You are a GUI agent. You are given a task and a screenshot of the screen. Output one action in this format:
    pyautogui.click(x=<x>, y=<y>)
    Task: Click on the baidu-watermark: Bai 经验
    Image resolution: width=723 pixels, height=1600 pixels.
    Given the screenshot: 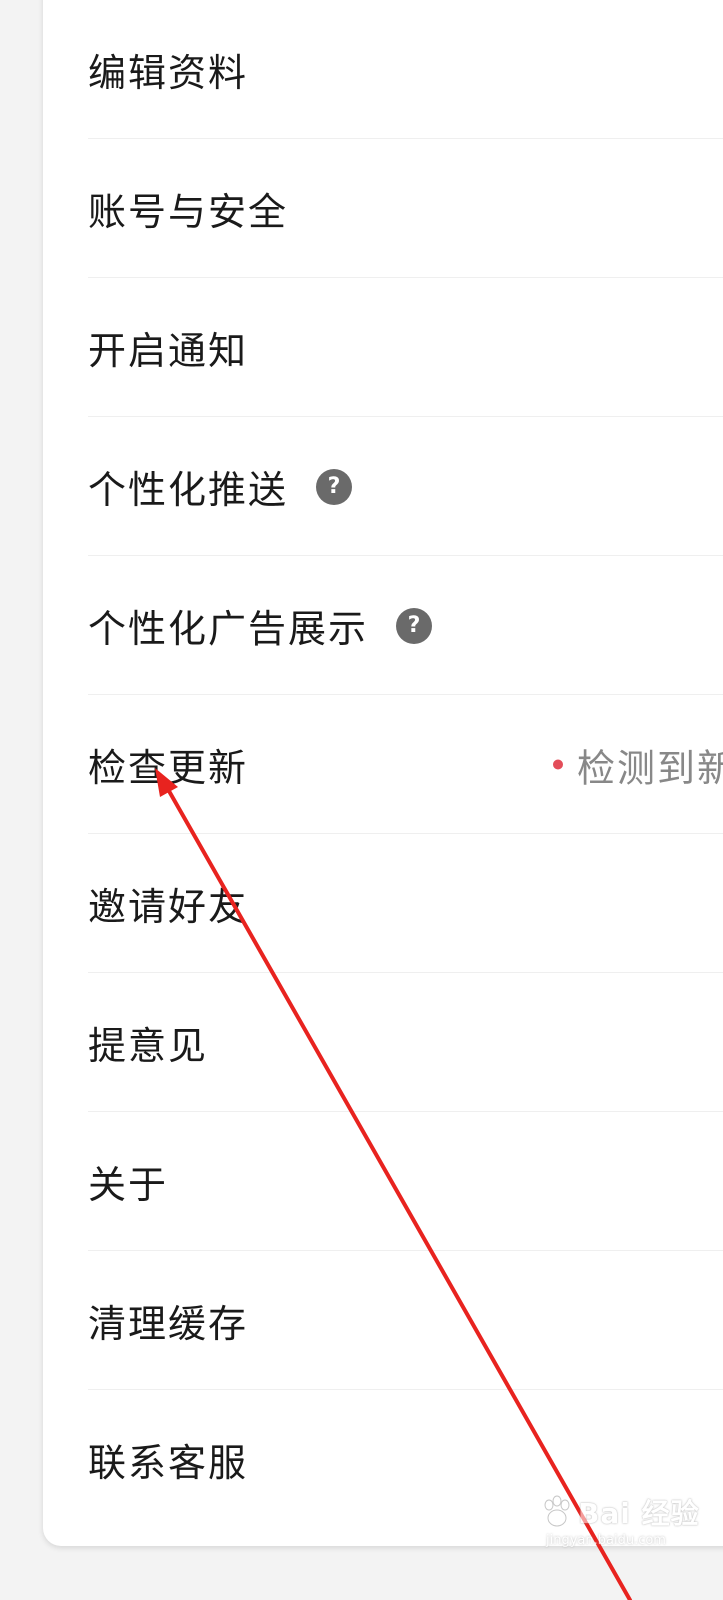 What is the action you would take?
    pyautogui.click(x=620, y=1512)
    